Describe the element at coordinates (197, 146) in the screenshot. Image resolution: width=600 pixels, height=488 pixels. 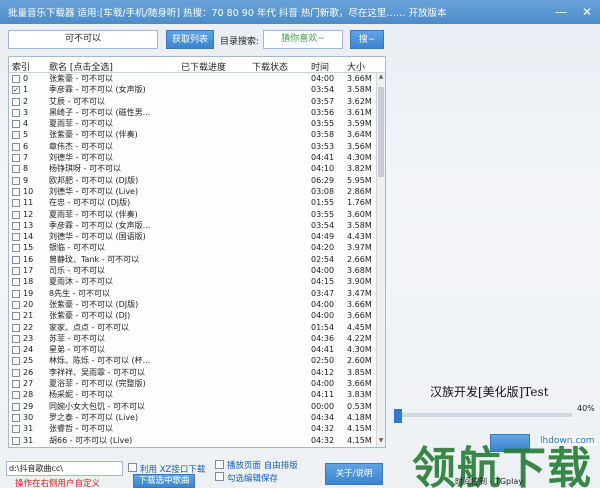
I see `table-row: 6 章伟杰 - 可不可以 03:53 3.56M` at that location.